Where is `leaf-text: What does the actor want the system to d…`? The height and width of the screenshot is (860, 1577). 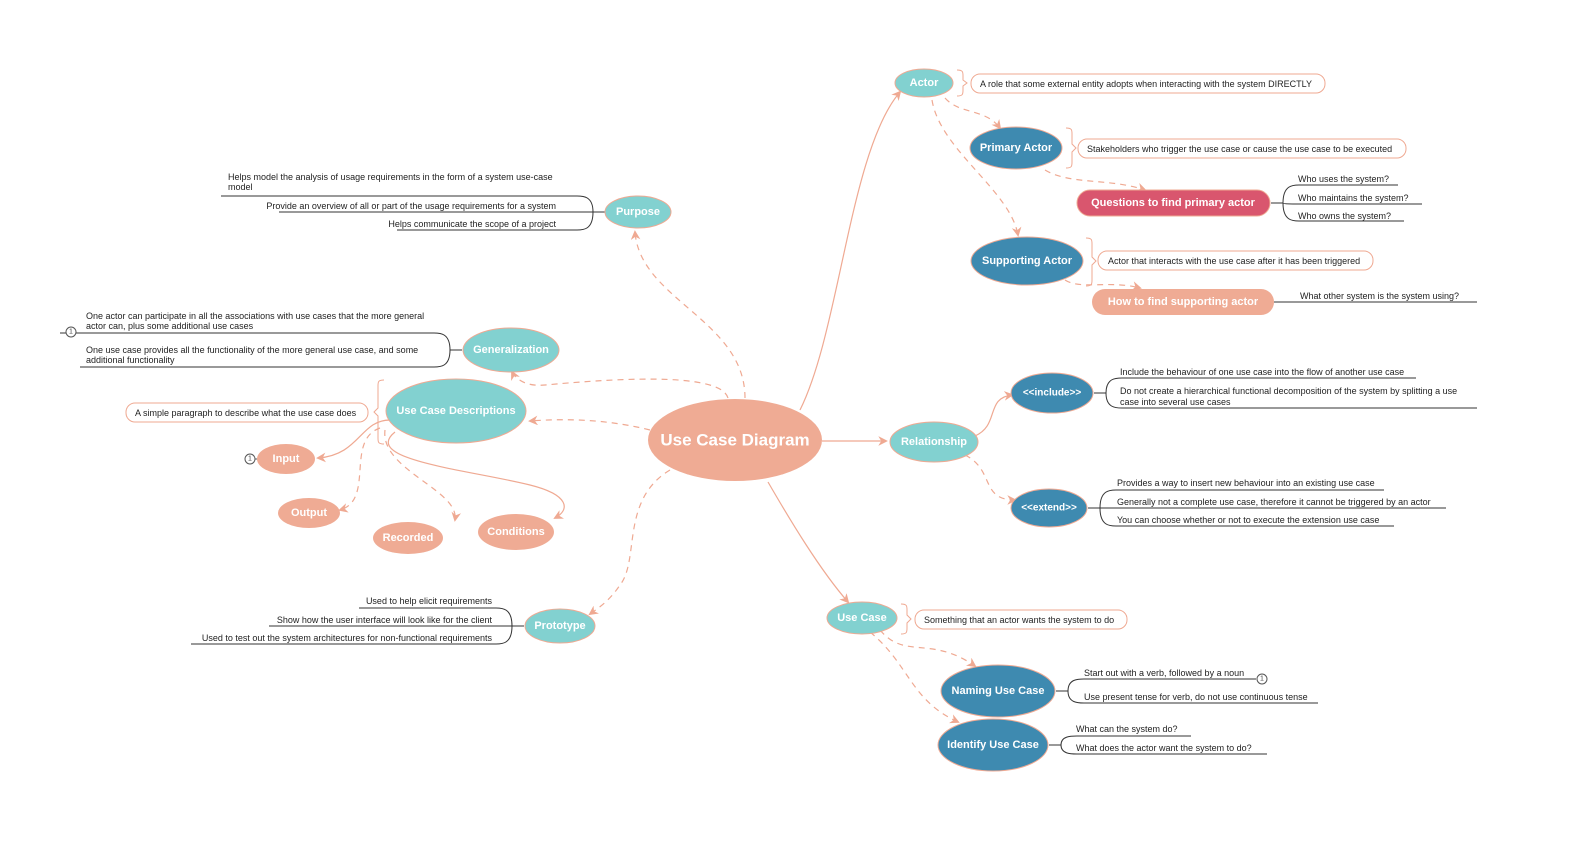 leaf-text: What does the actor want the system to d… is located at coordinates (1164, 748).